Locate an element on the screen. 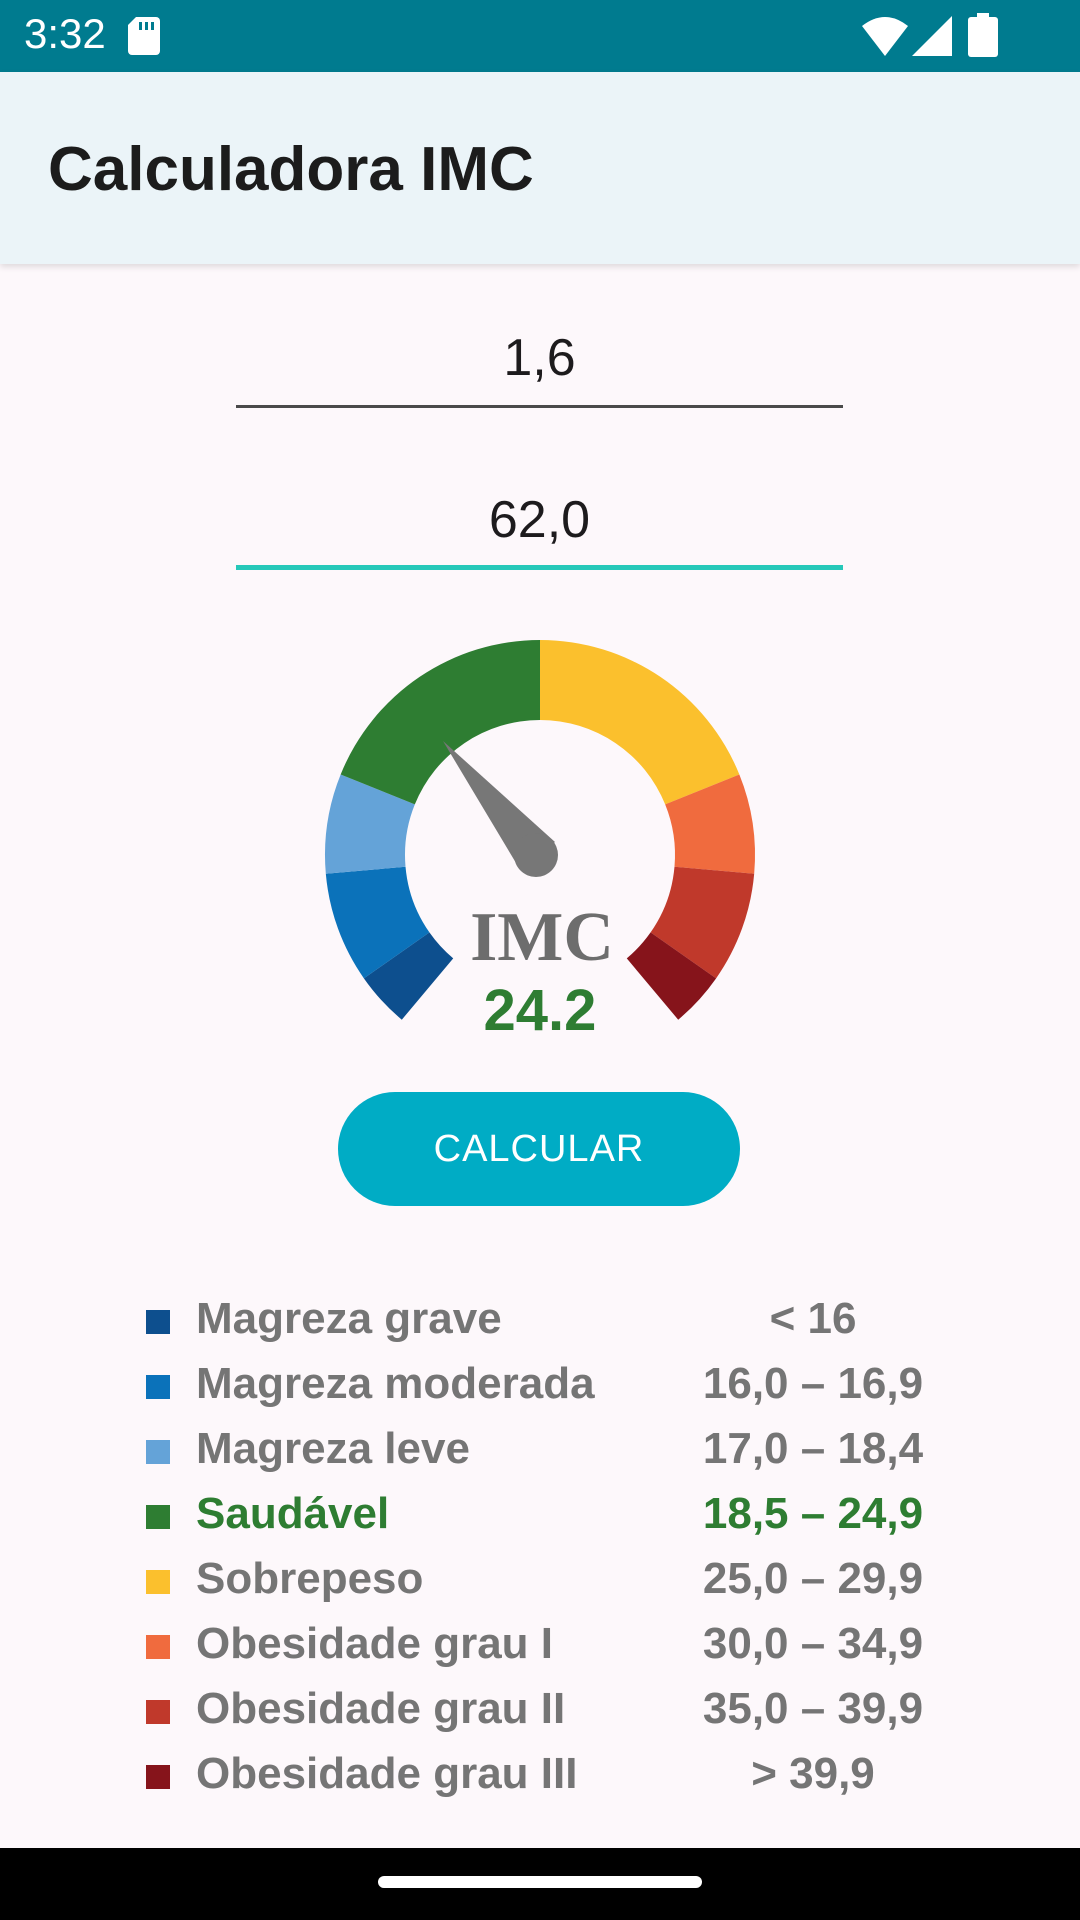 This screenshot has height=1920, width=1080. height-field is located at coordinates (539, 362).